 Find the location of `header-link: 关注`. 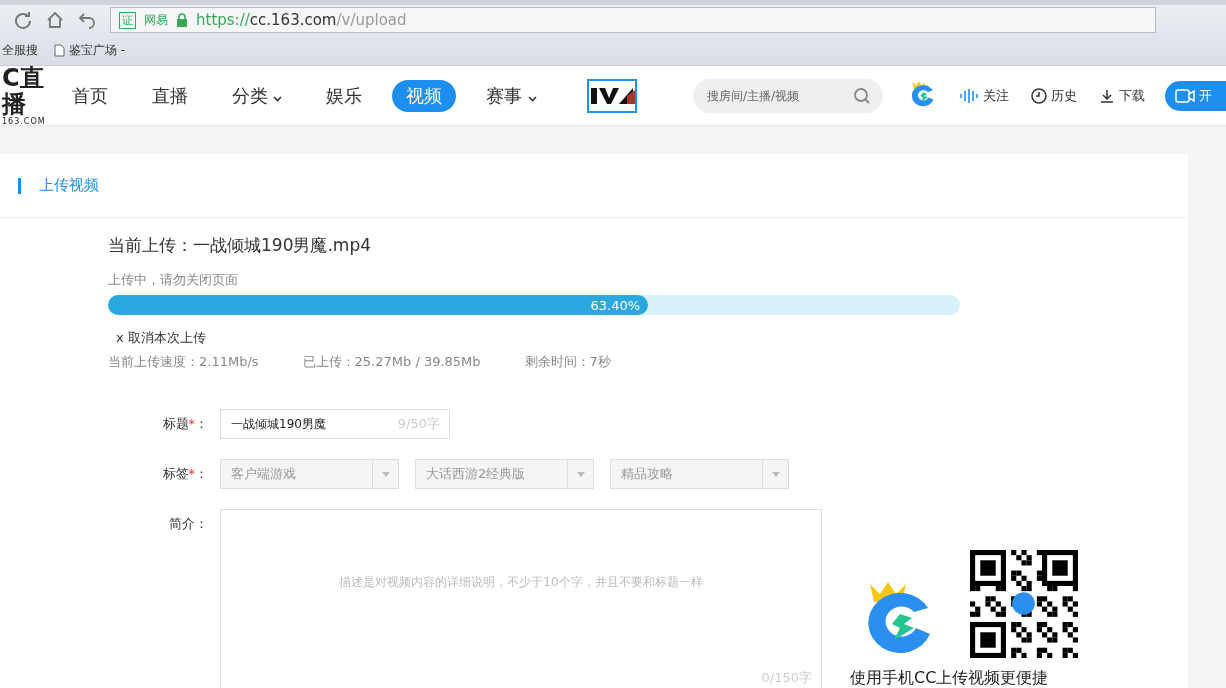

header-link: 关注 is located at coordinates (996, 95).